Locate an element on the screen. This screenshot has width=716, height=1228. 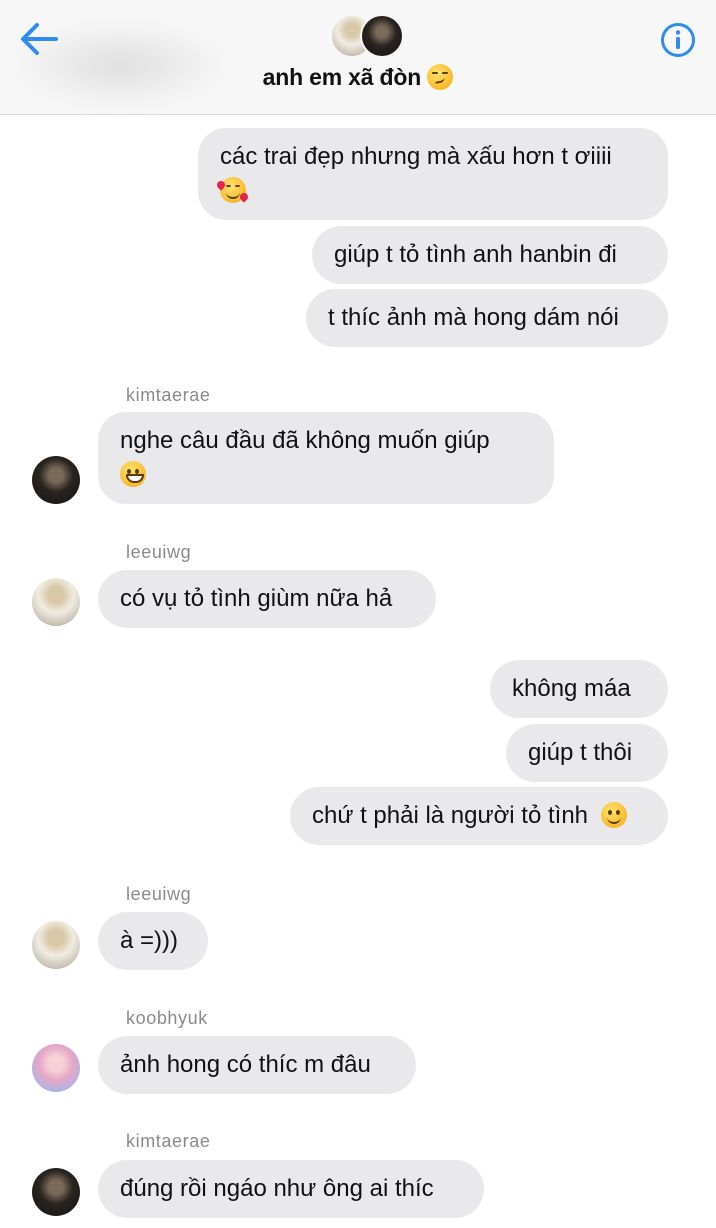
message-text: t thíc ảnh mà hong dám nói is located at coordinates (473, 317).